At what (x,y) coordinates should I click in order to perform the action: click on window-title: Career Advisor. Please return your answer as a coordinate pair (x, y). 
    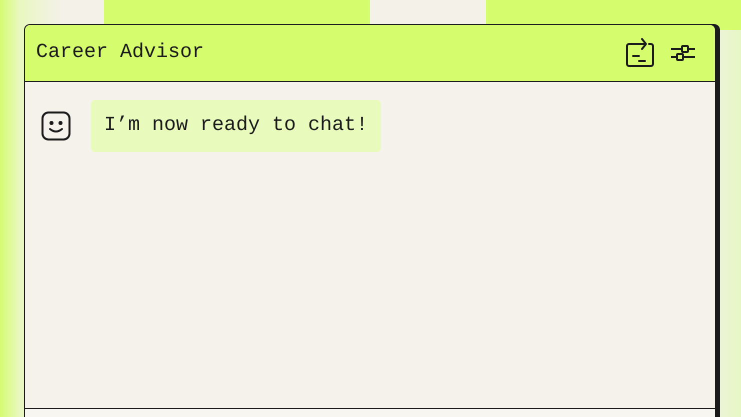
    Looking at the image, I should click on (120, 53).